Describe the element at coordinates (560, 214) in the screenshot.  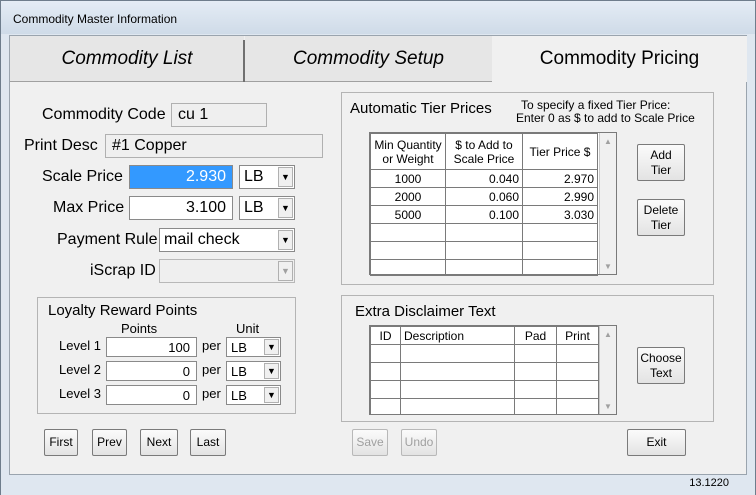
I see `tier-price-cell: 3.030` at that location.